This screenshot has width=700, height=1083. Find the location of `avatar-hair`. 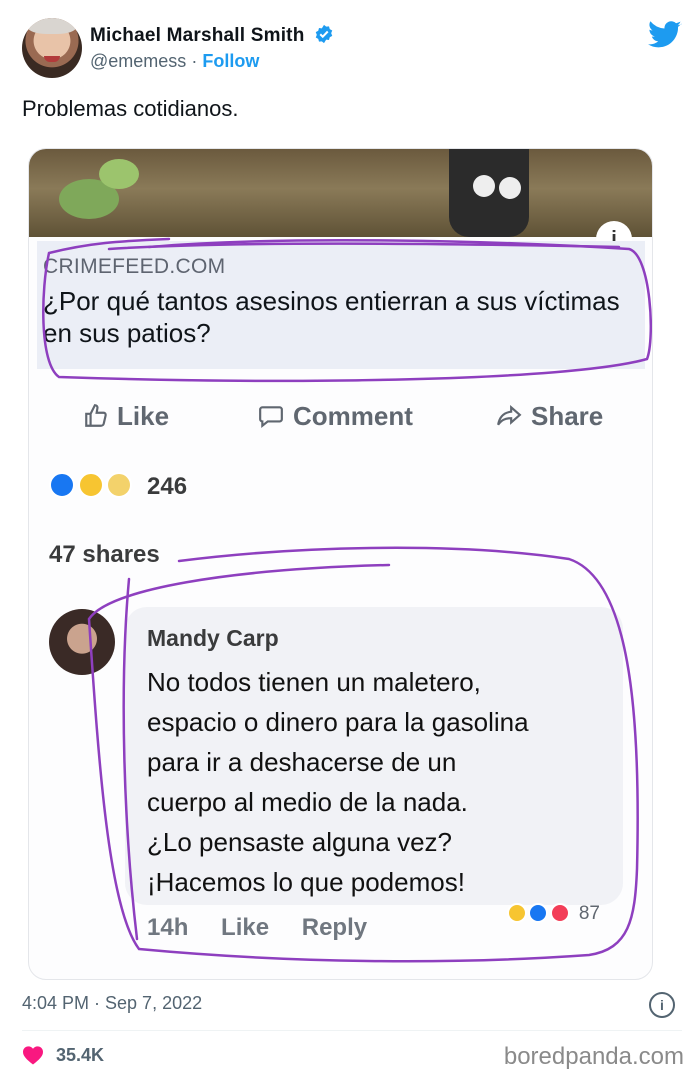

avatar-hair is located at coordinates (52, 26).